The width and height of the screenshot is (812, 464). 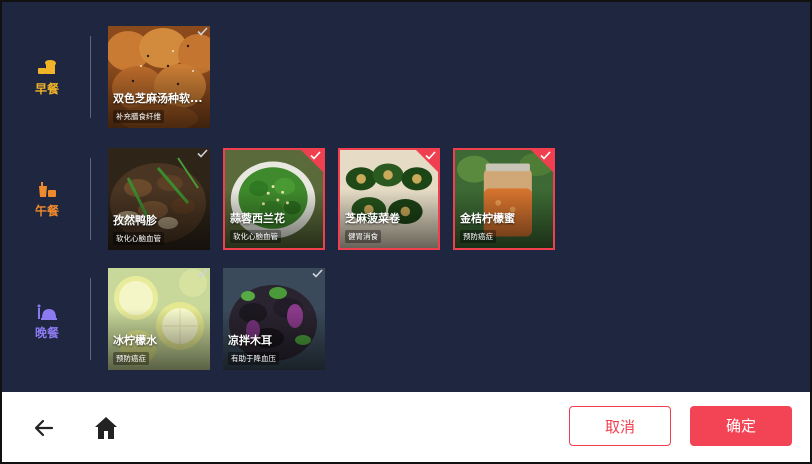 I want to click on lunch-icon, so click(x=47, y=189).